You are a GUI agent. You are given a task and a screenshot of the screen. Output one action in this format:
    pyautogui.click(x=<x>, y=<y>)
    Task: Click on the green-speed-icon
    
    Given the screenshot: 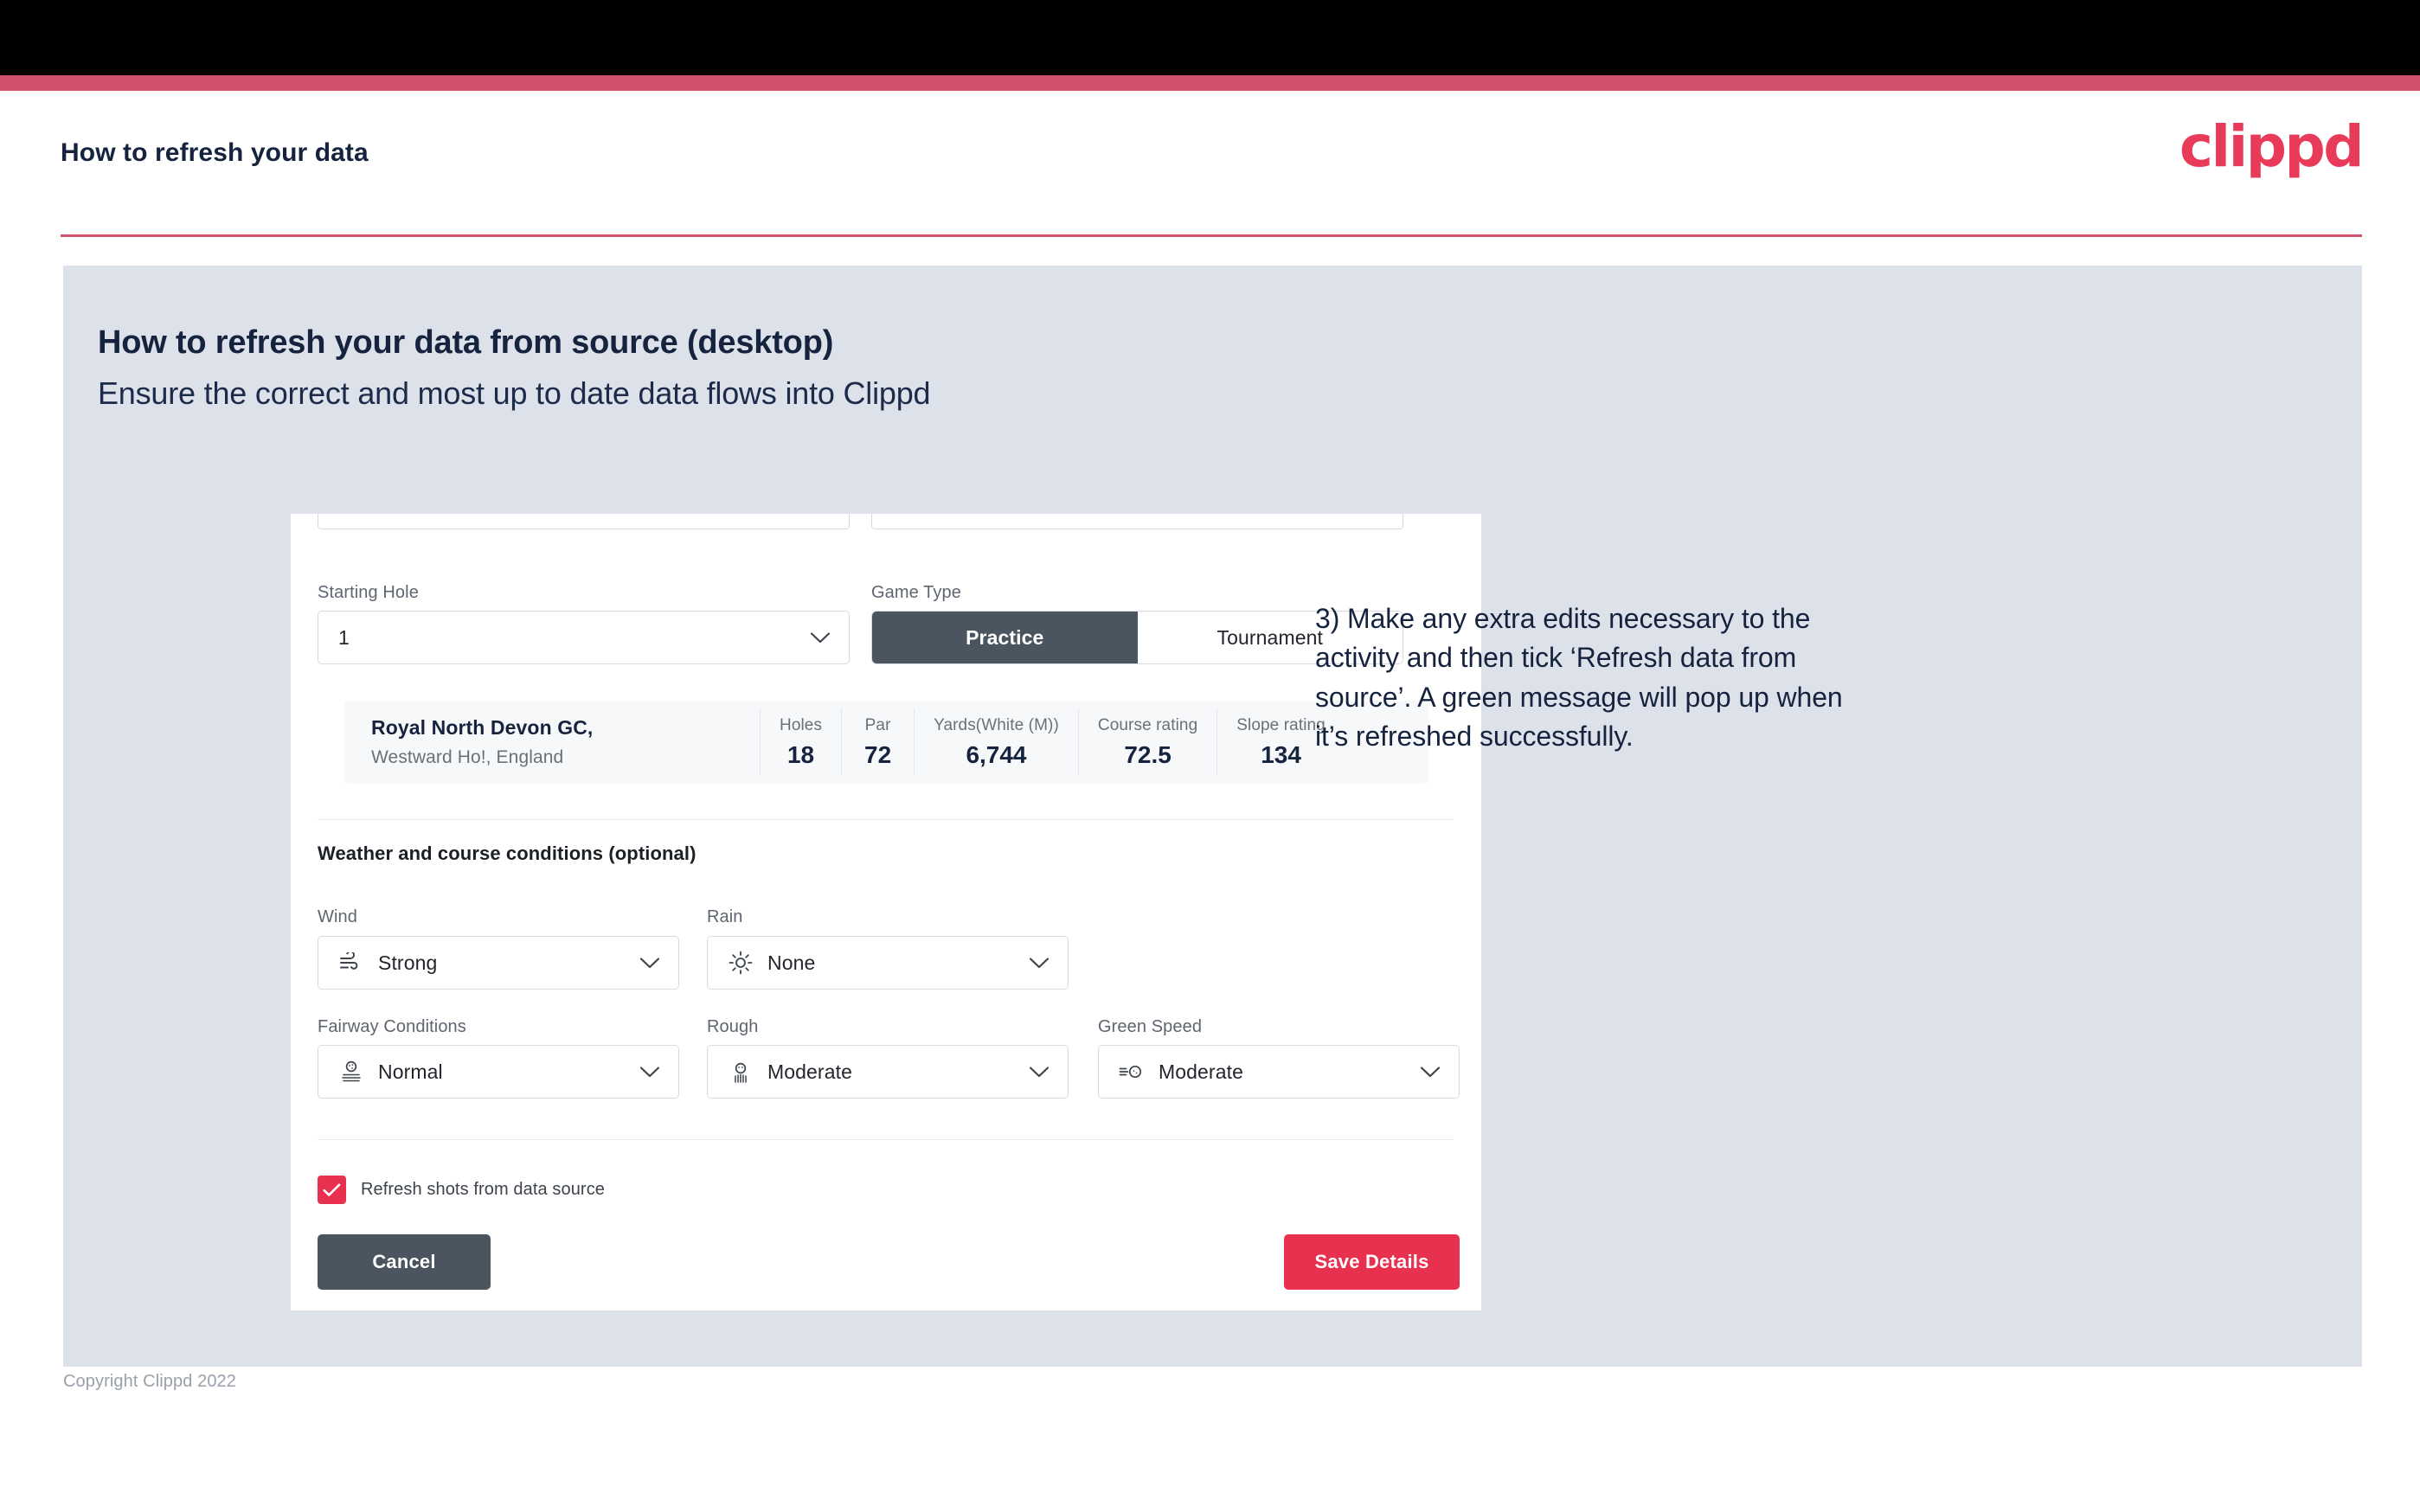 What is the action you would take?
    pyautogui.click(x=1131, y=1071)
    